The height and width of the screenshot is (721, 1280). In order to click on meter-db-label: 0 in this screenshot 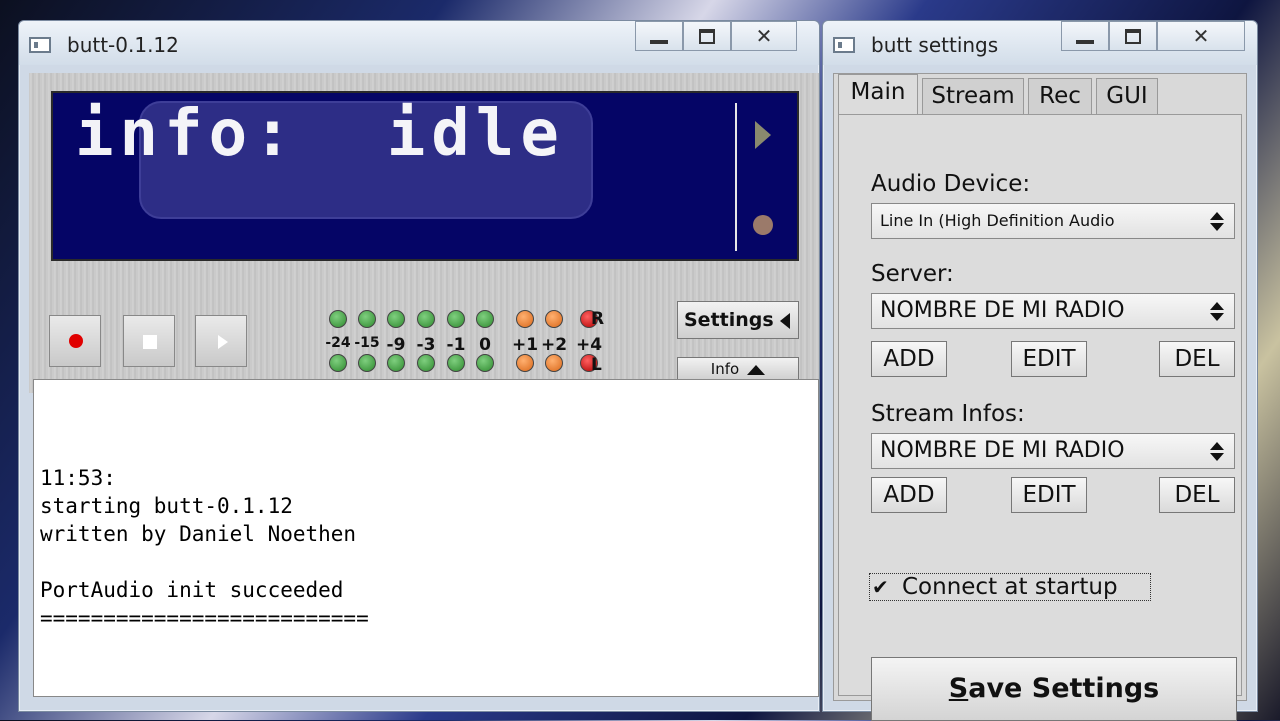, I will do `click(485, 345)`.